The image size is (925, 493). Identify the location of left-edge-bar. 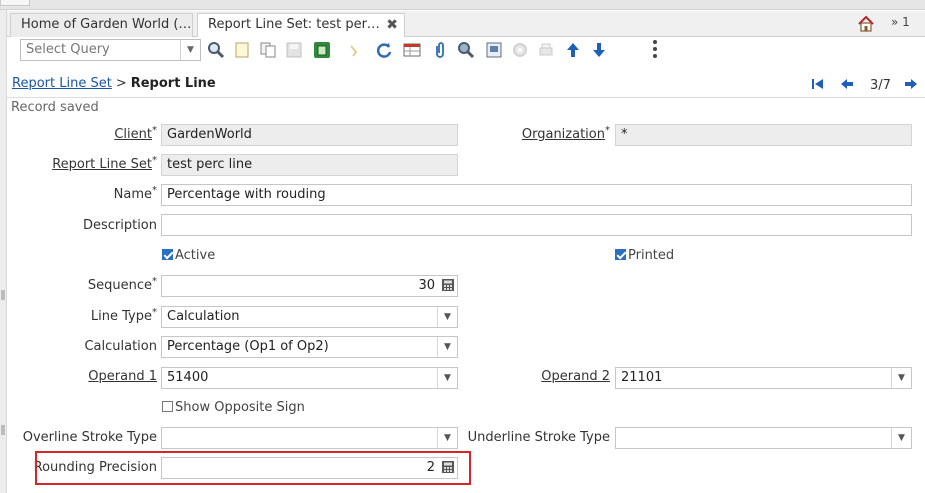
(3, 251).